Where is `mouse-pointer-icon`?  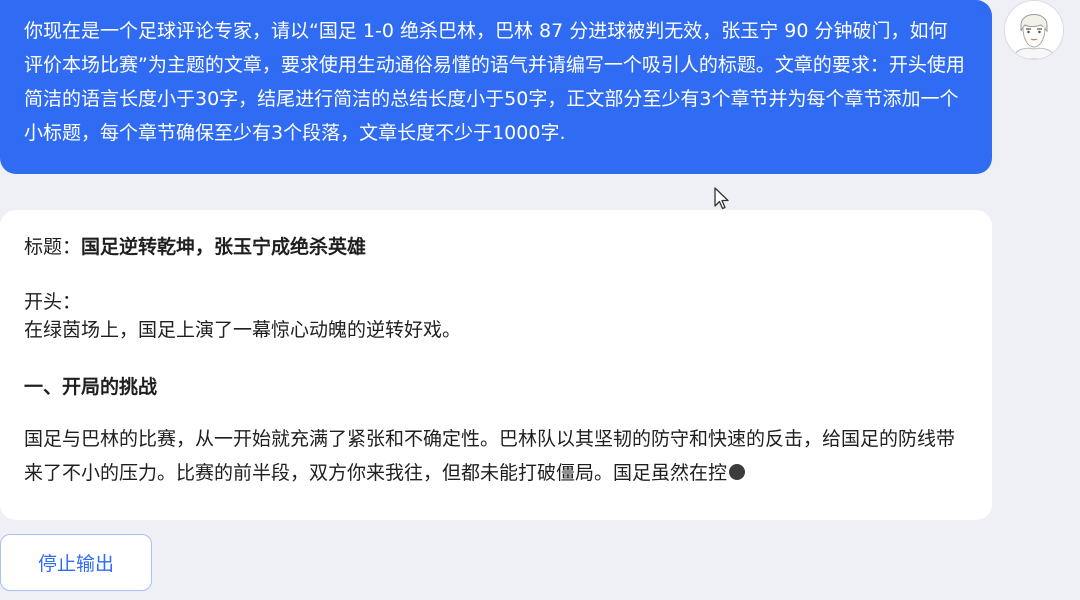
mouse-pointer-icon is located at coordinates (722, 199).